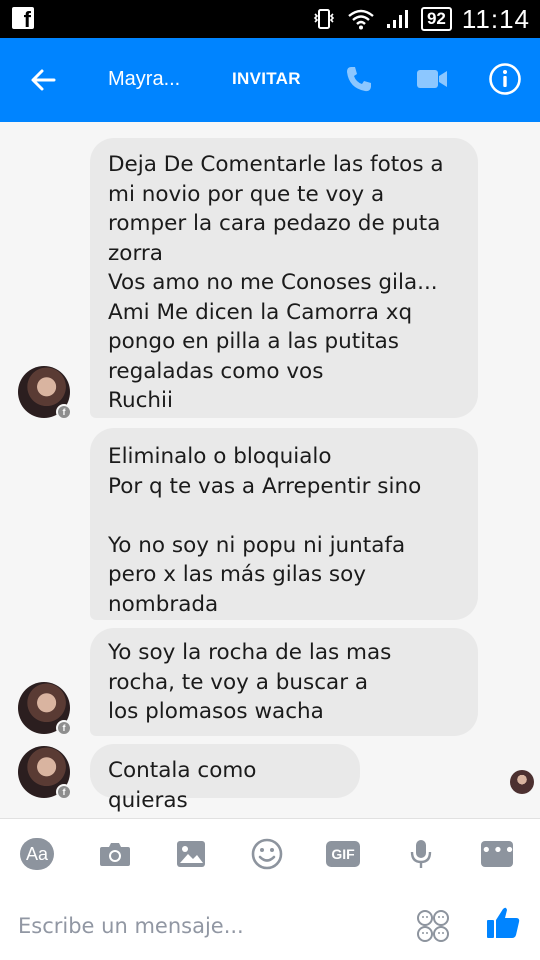  I want to click on aa-label: Aa, so click(37, 854).